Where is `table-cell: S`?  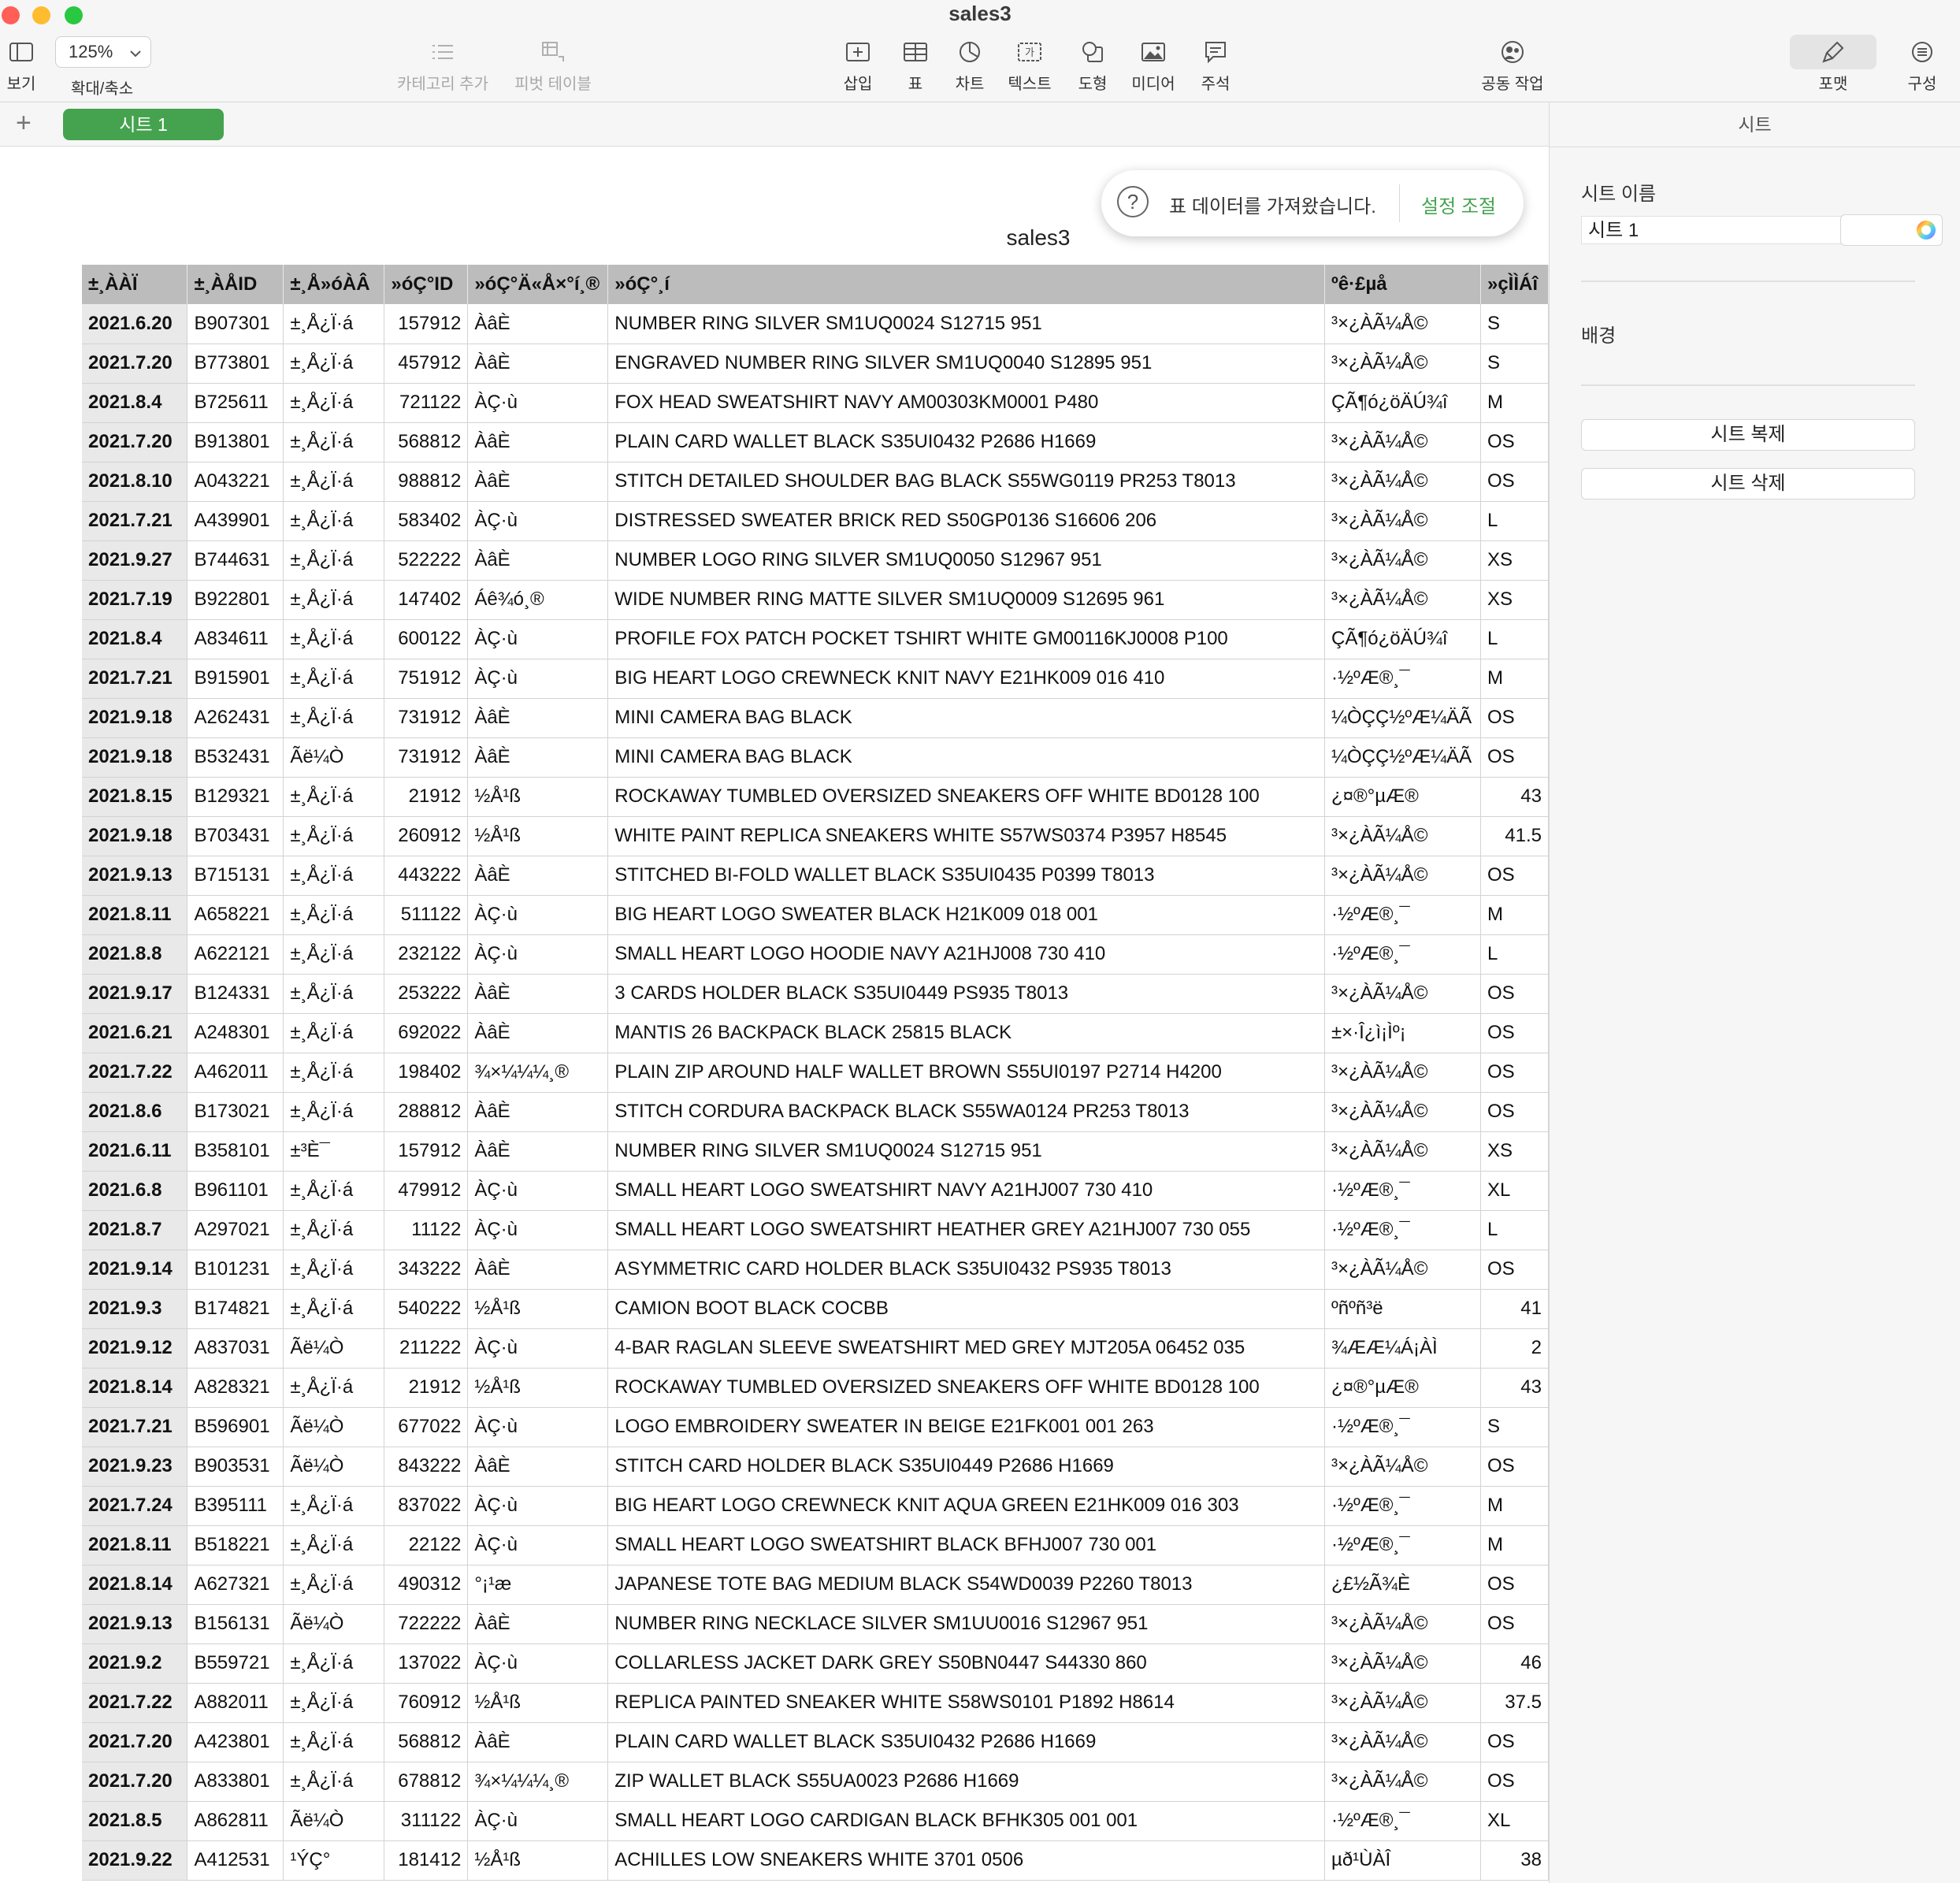
table-cell: S is located at coordinates (1514, 1427).